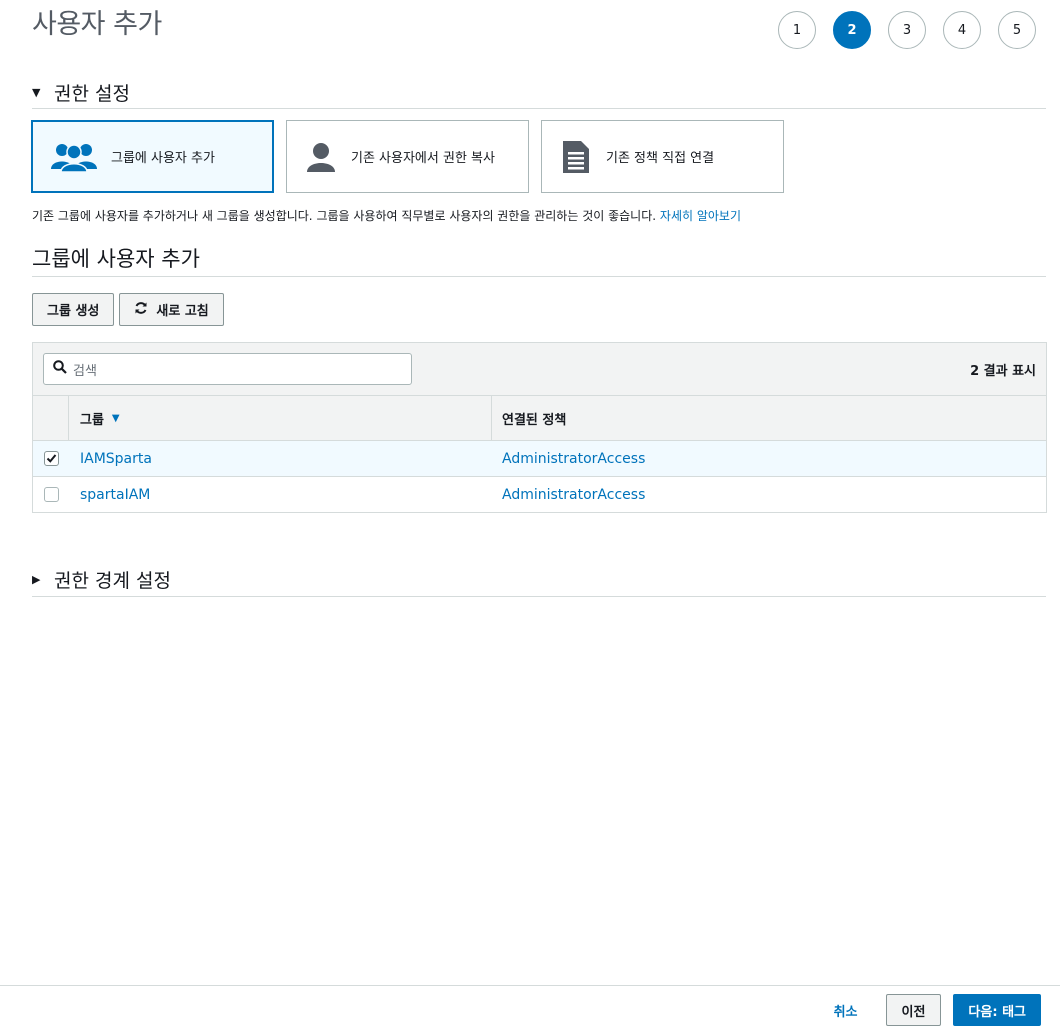 This screenshot has width=1060, height=1030. I want to click on result-count: 2 결과 표시, so click(1003, 371).